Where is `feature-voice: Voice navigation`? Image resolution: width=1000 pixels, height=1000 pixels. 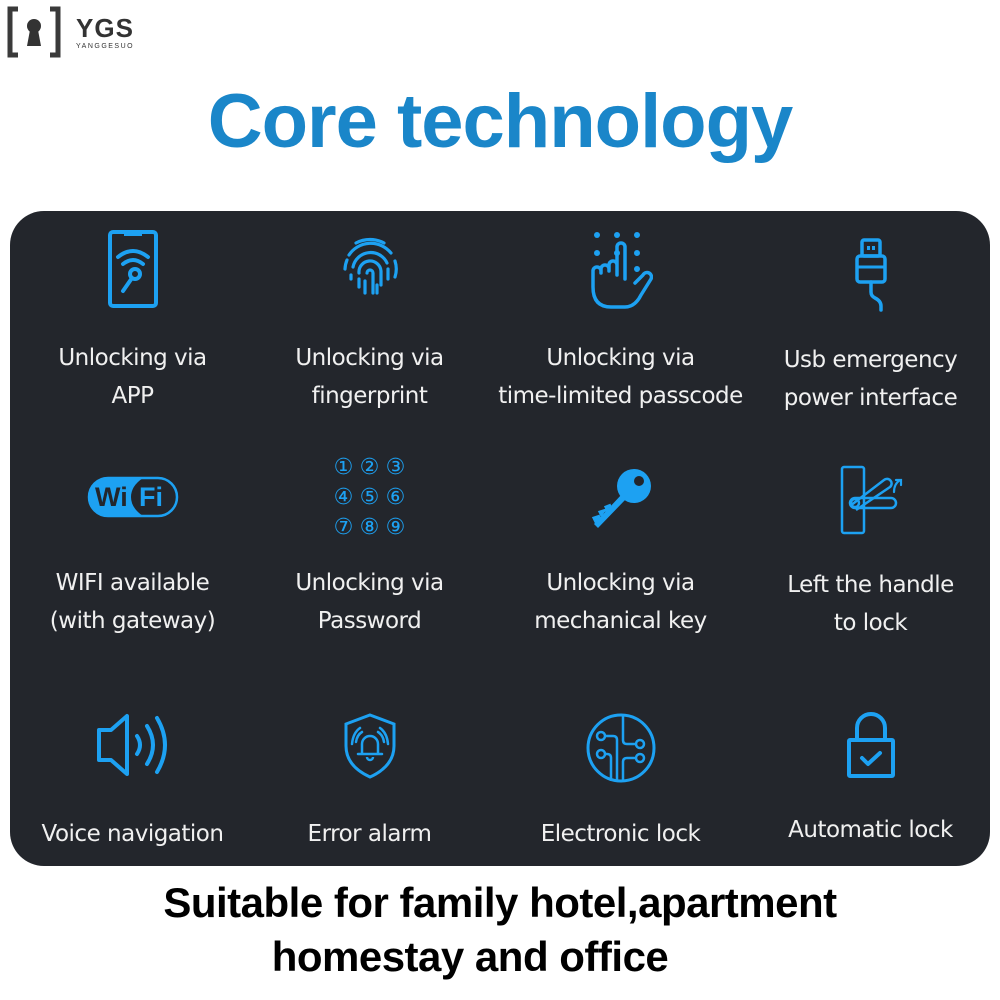 feature-voice: Voice navigation is located at coordinates (132, 766).